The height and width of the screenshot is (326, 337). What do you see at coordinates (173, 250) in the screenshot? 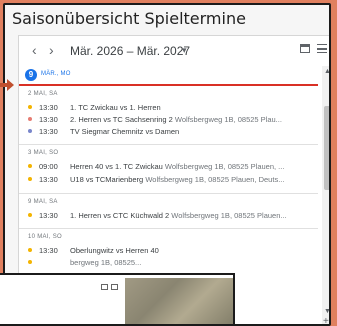
I see `list-item: 13:30 Oberlungwitz vs Herren 40` at bounding box center [173, 250].